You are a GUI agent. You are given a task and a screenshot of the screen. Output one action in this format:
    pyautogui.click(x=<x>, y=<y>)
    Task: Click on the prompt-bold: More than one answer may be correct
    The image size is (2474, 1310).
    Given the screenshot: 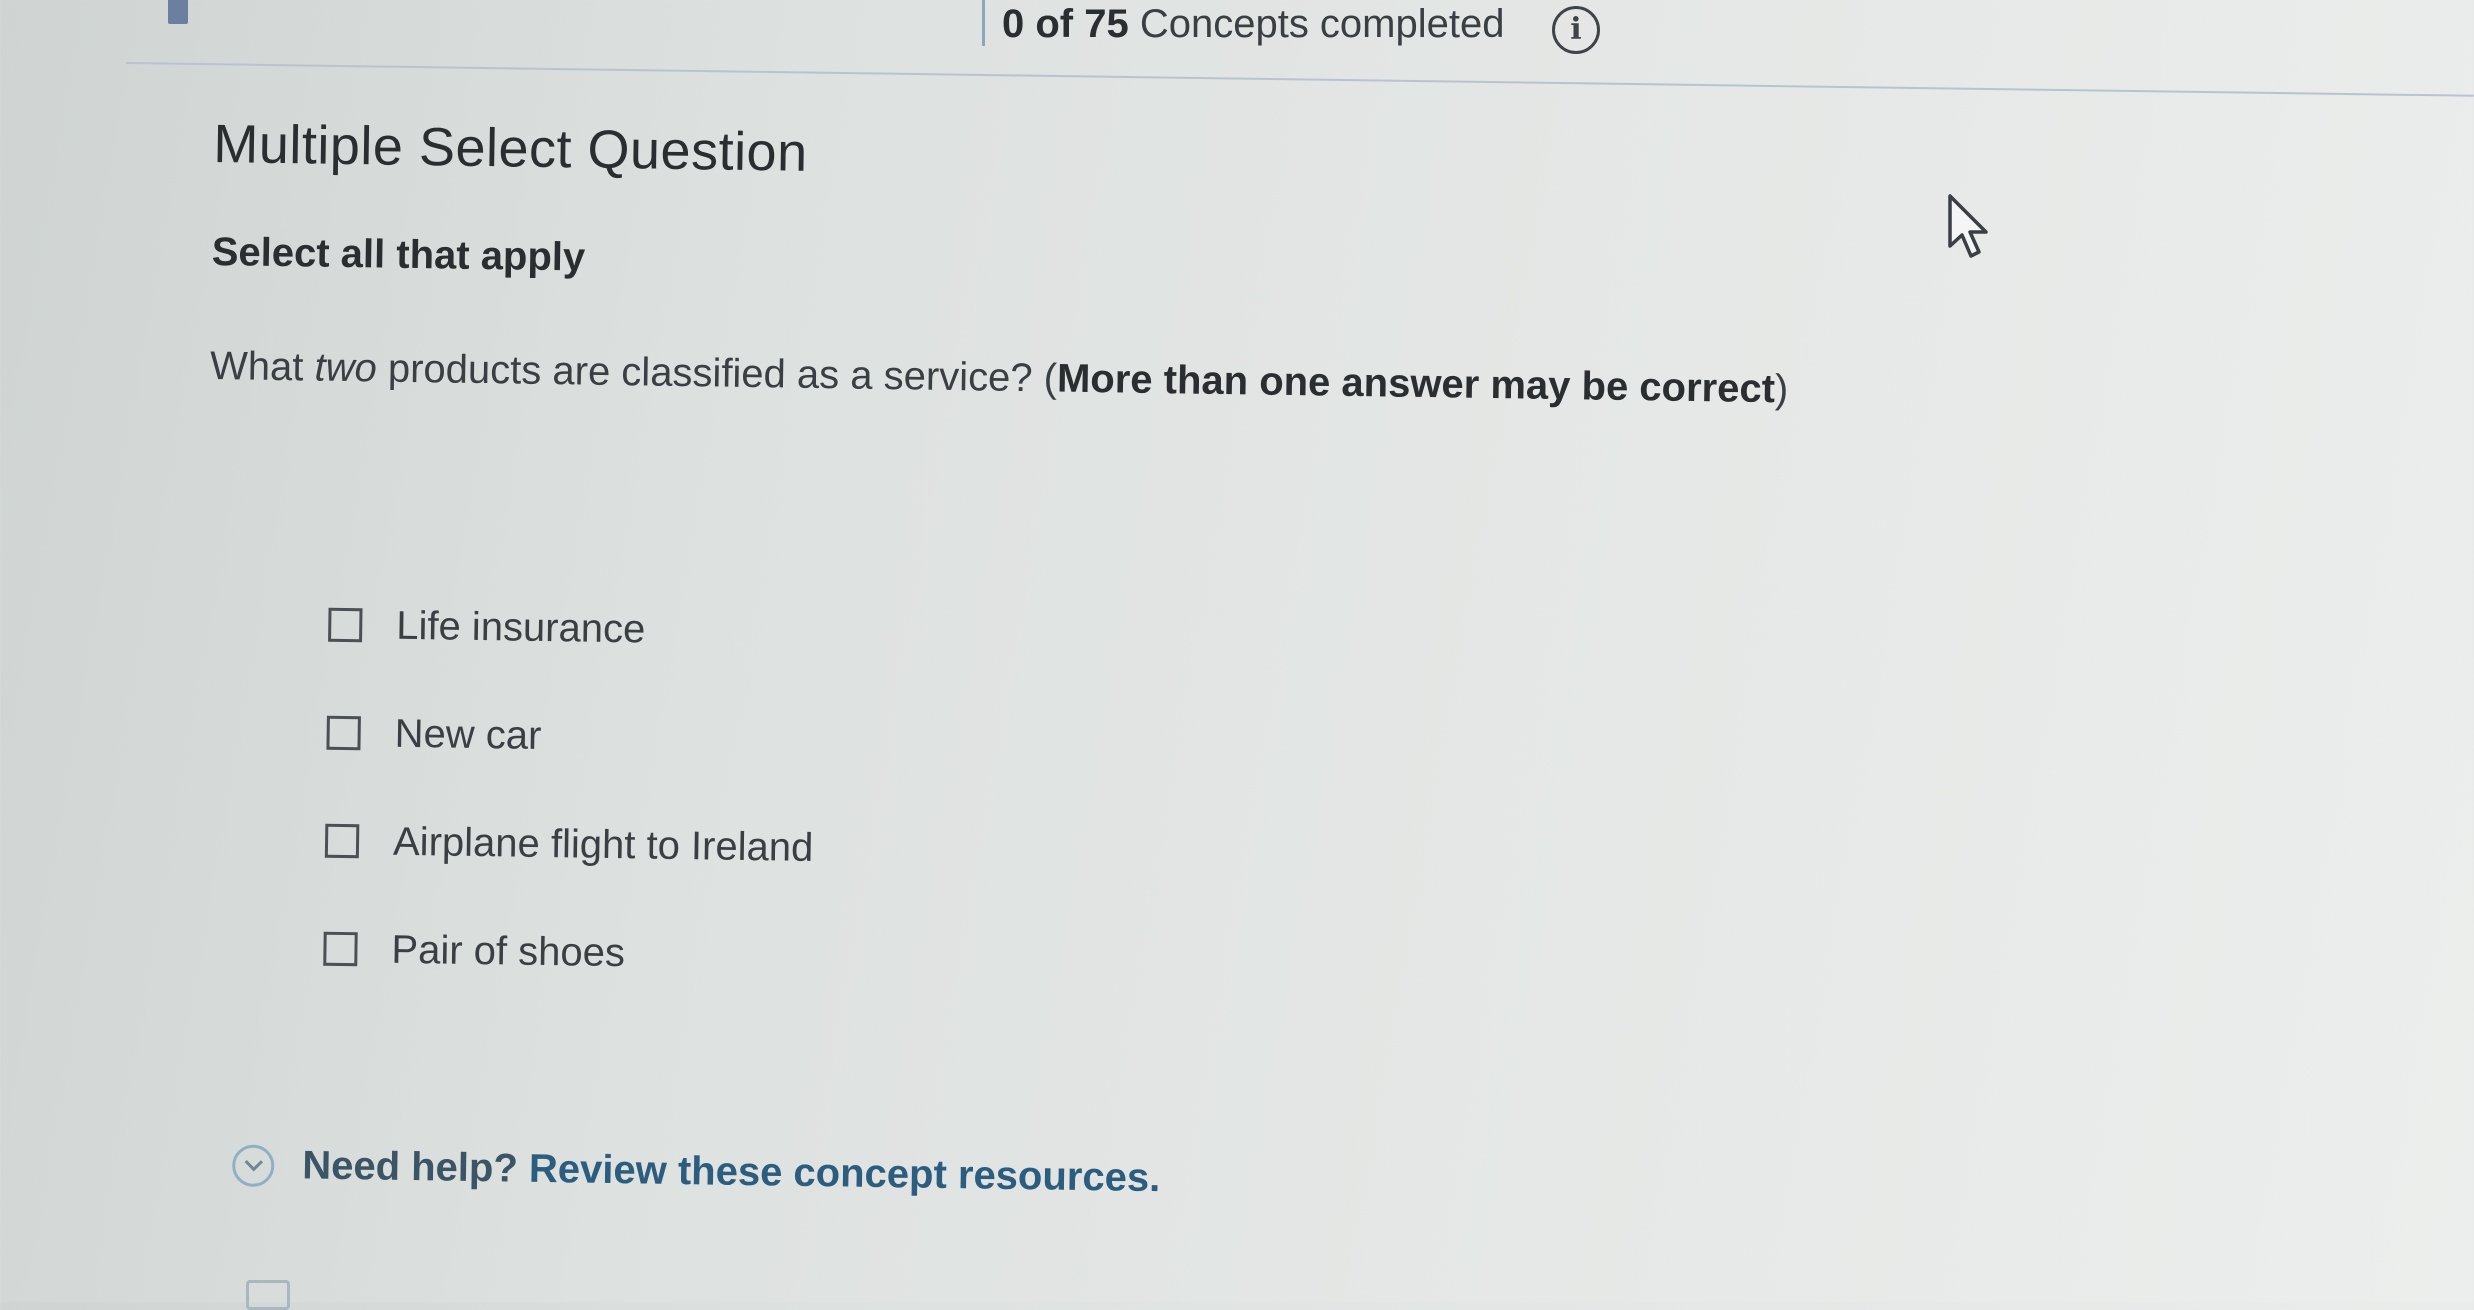 What is the action you would take?
    pyautogui.click(x=1416, y=384)
    